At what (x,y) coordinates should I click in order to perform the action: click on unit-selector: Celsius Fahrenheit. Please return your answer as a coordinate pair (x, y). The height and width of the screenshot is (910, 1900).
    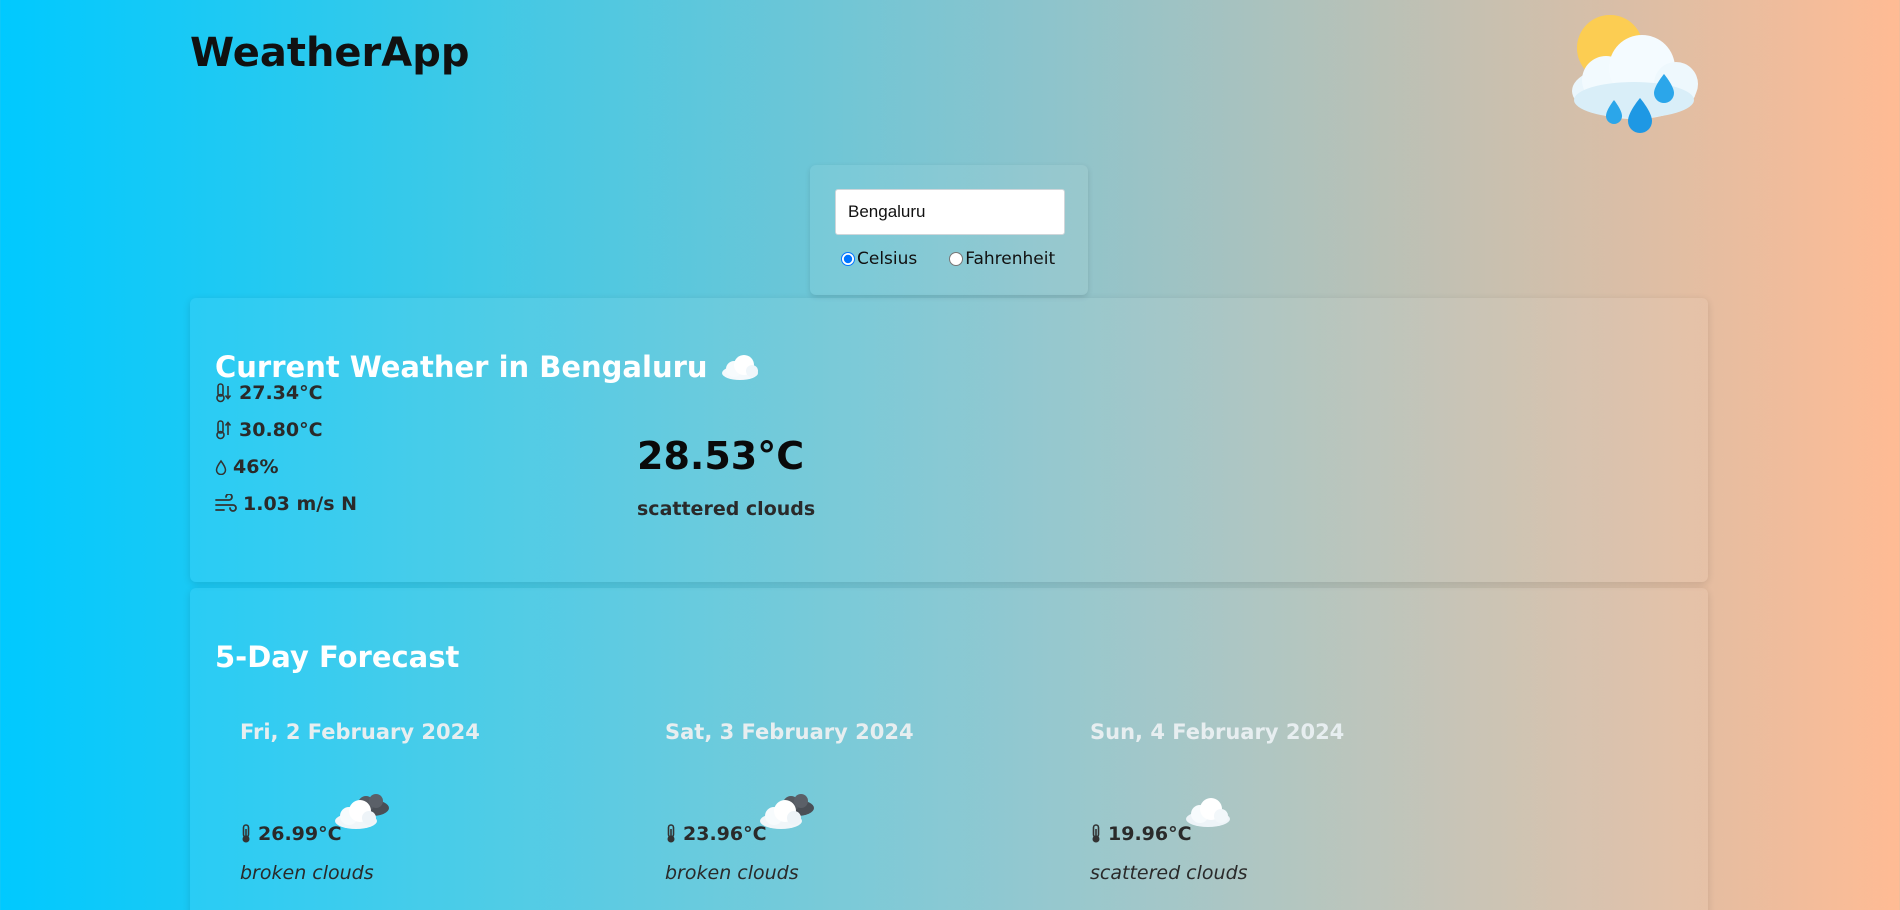
    Looking at the image, I should click on (953, 259).